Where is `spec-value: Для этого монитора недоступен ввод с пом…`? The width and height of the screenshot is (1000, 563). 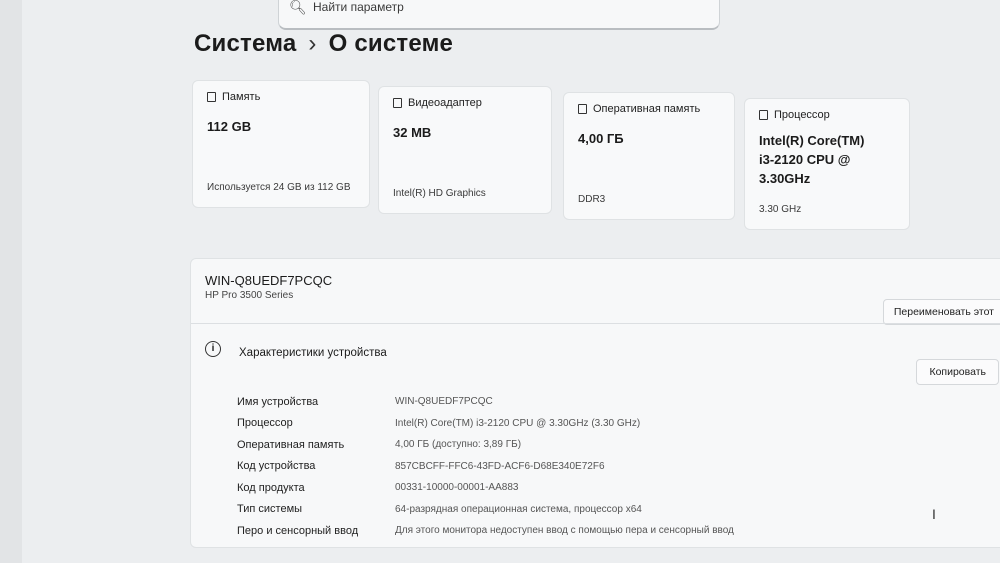
spec-value: Для этого монитора недоступен ввод с пом… is located at coordinates (564, 531).